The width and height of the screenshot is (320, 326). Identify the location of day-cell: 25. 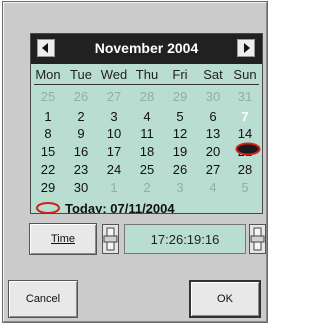
(147, 170).